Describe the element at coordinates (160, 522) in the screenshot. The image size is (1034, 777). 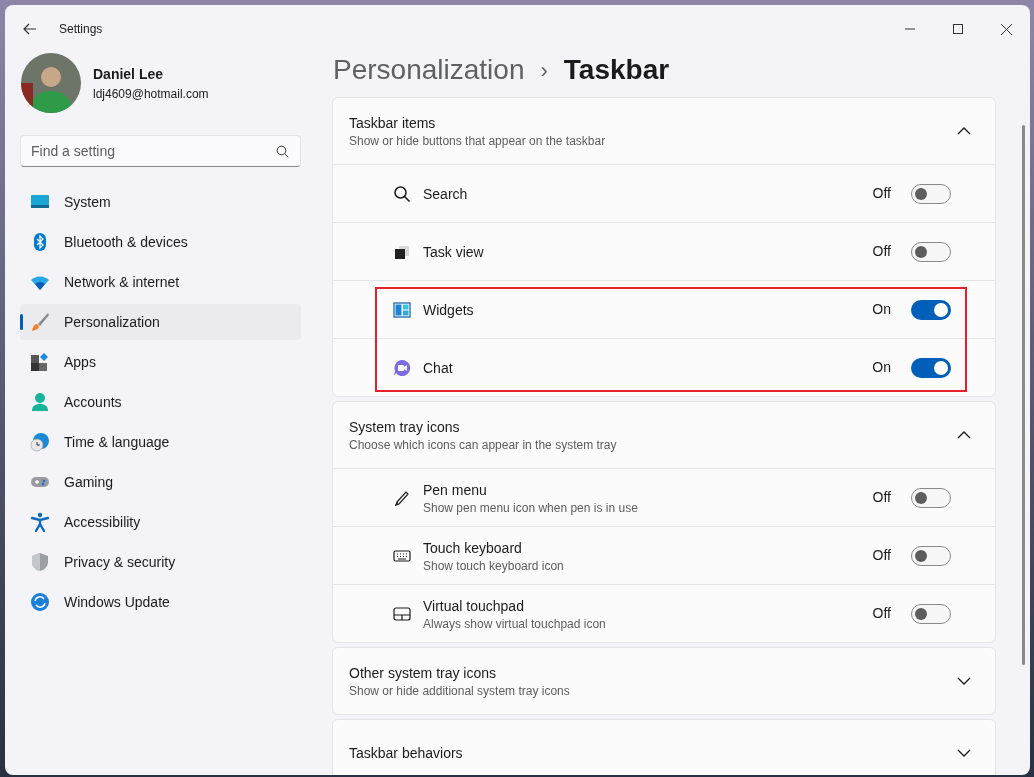
I see `sidebar-item: Accessibility` at that location.